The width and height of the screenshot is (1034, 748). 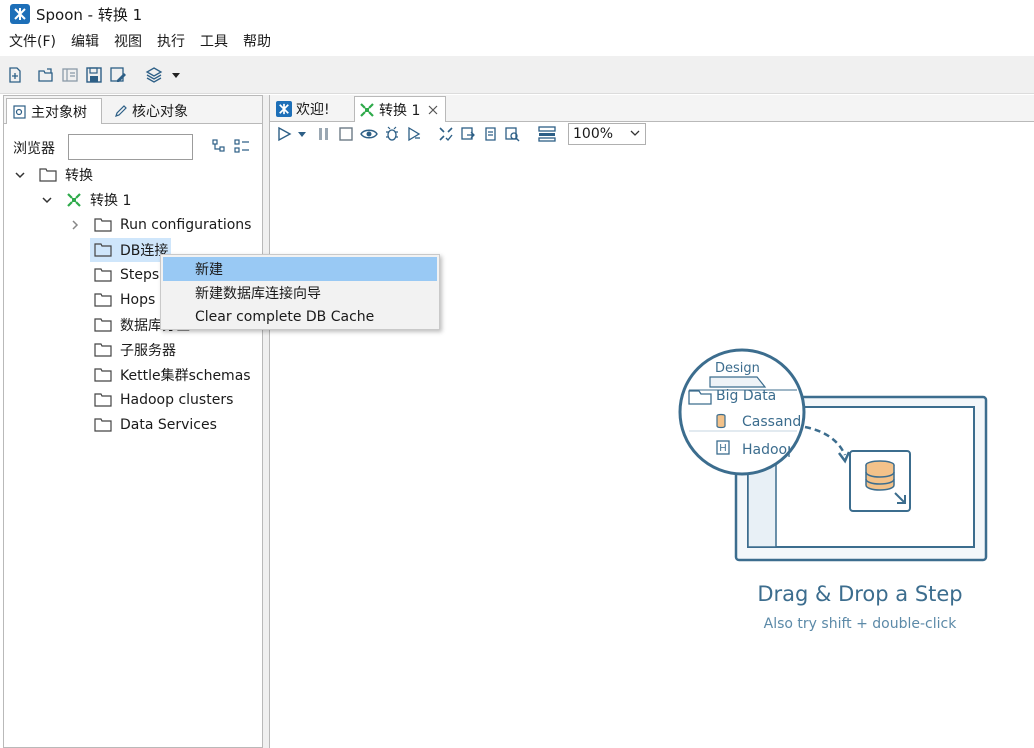 I want to click on menu-bar: 文件(F) 编辑 视图 执行 工具 帮助, so click(x=517, y=42).